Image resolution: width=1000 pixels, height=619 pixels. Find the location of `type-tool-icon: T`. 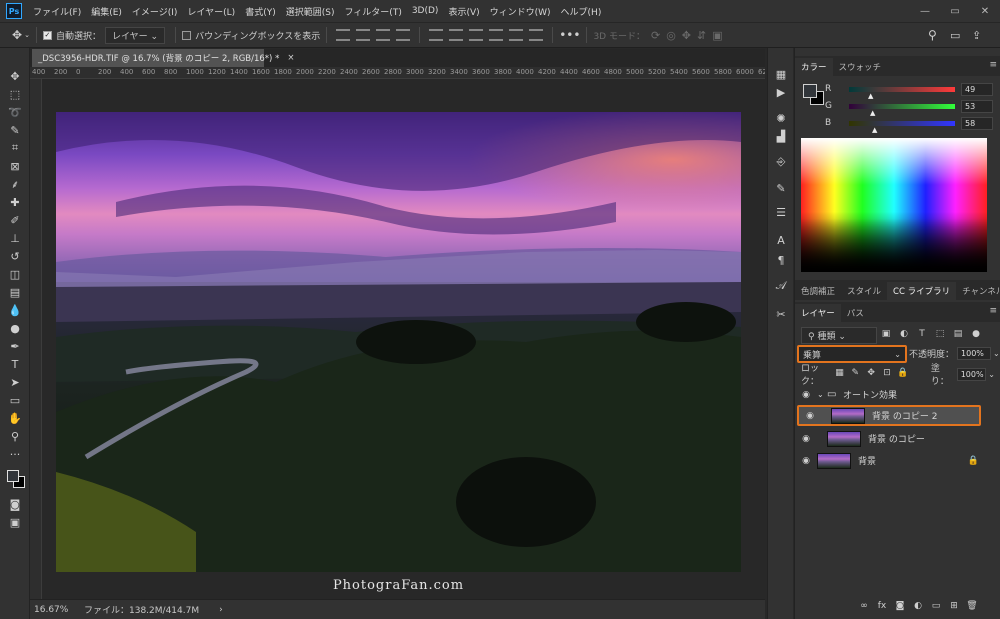

type-tool-icon: T is located at coordinates (15, 364).